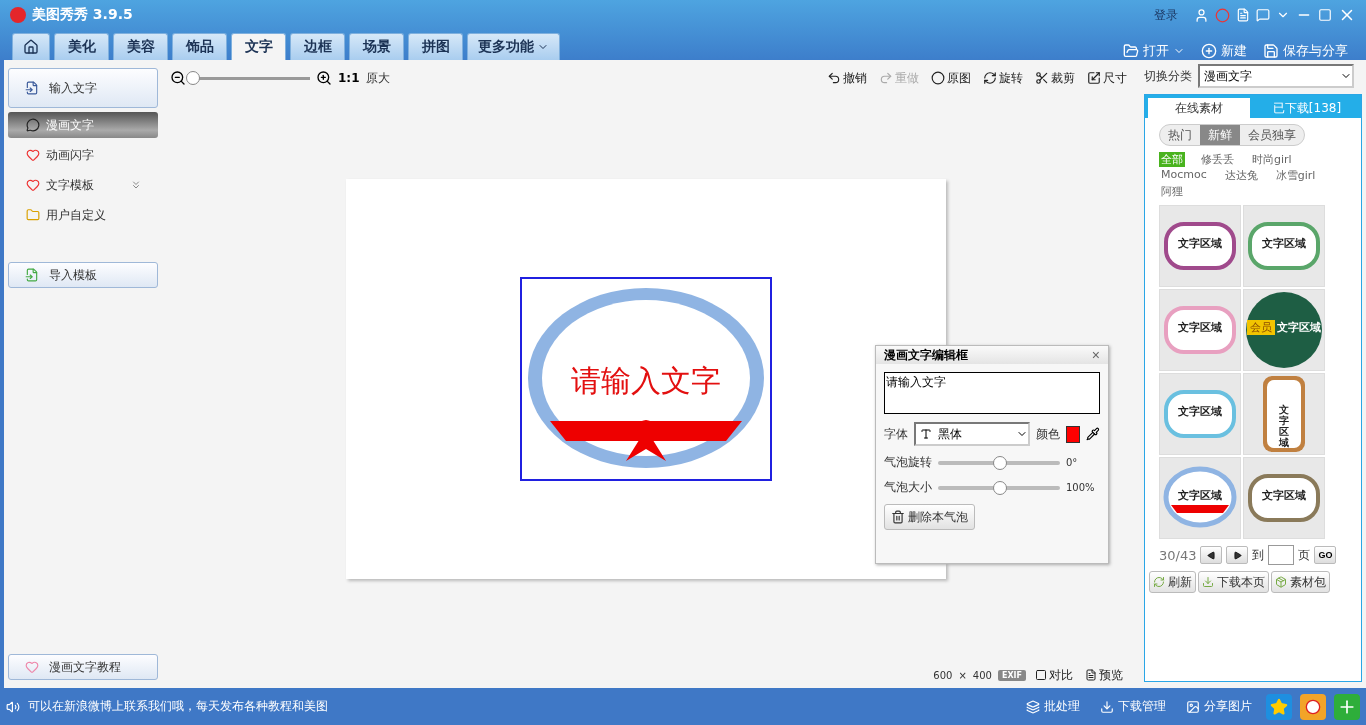  What do you see at coordinates (1180, 135) in the screenshot?
I see `filter-tab: 热门` at bounding box center [1180, 135].